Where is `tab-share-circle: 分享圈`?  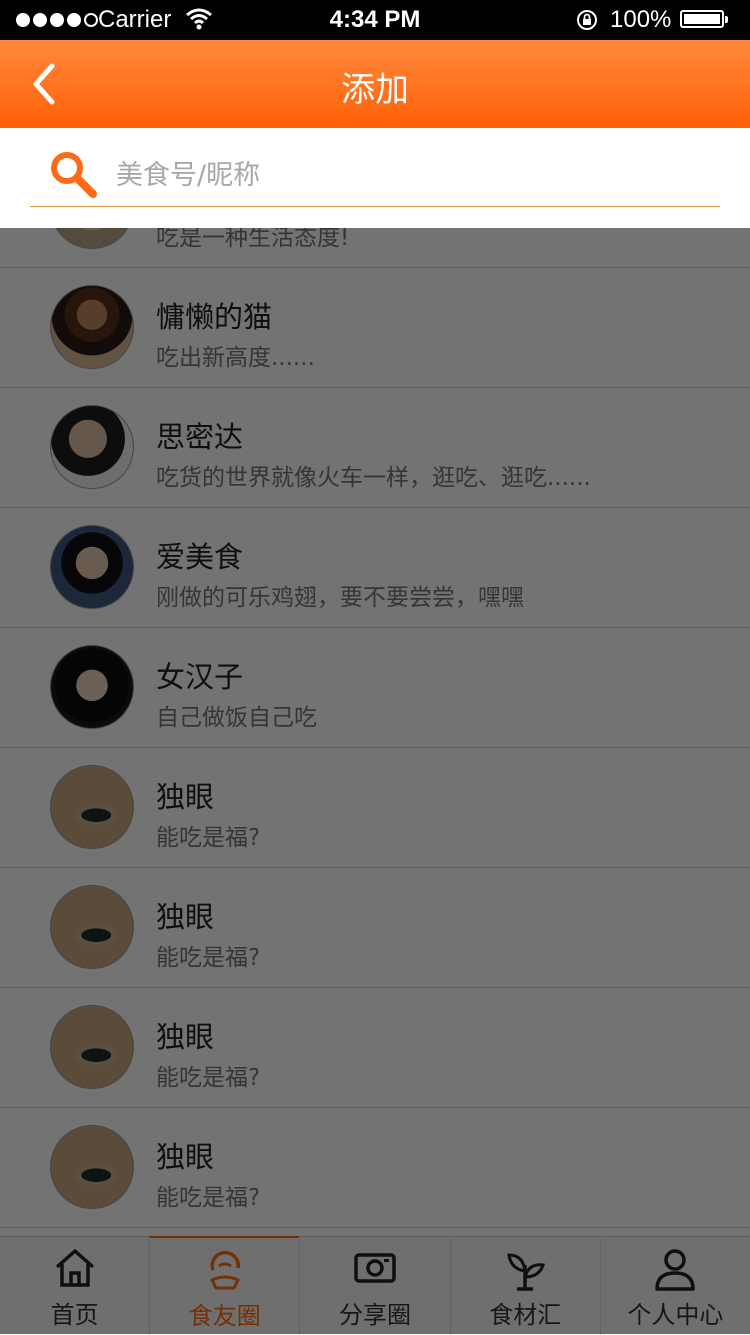 tab-share-circle: 分享圈 is located at coordinates (374, 1286).